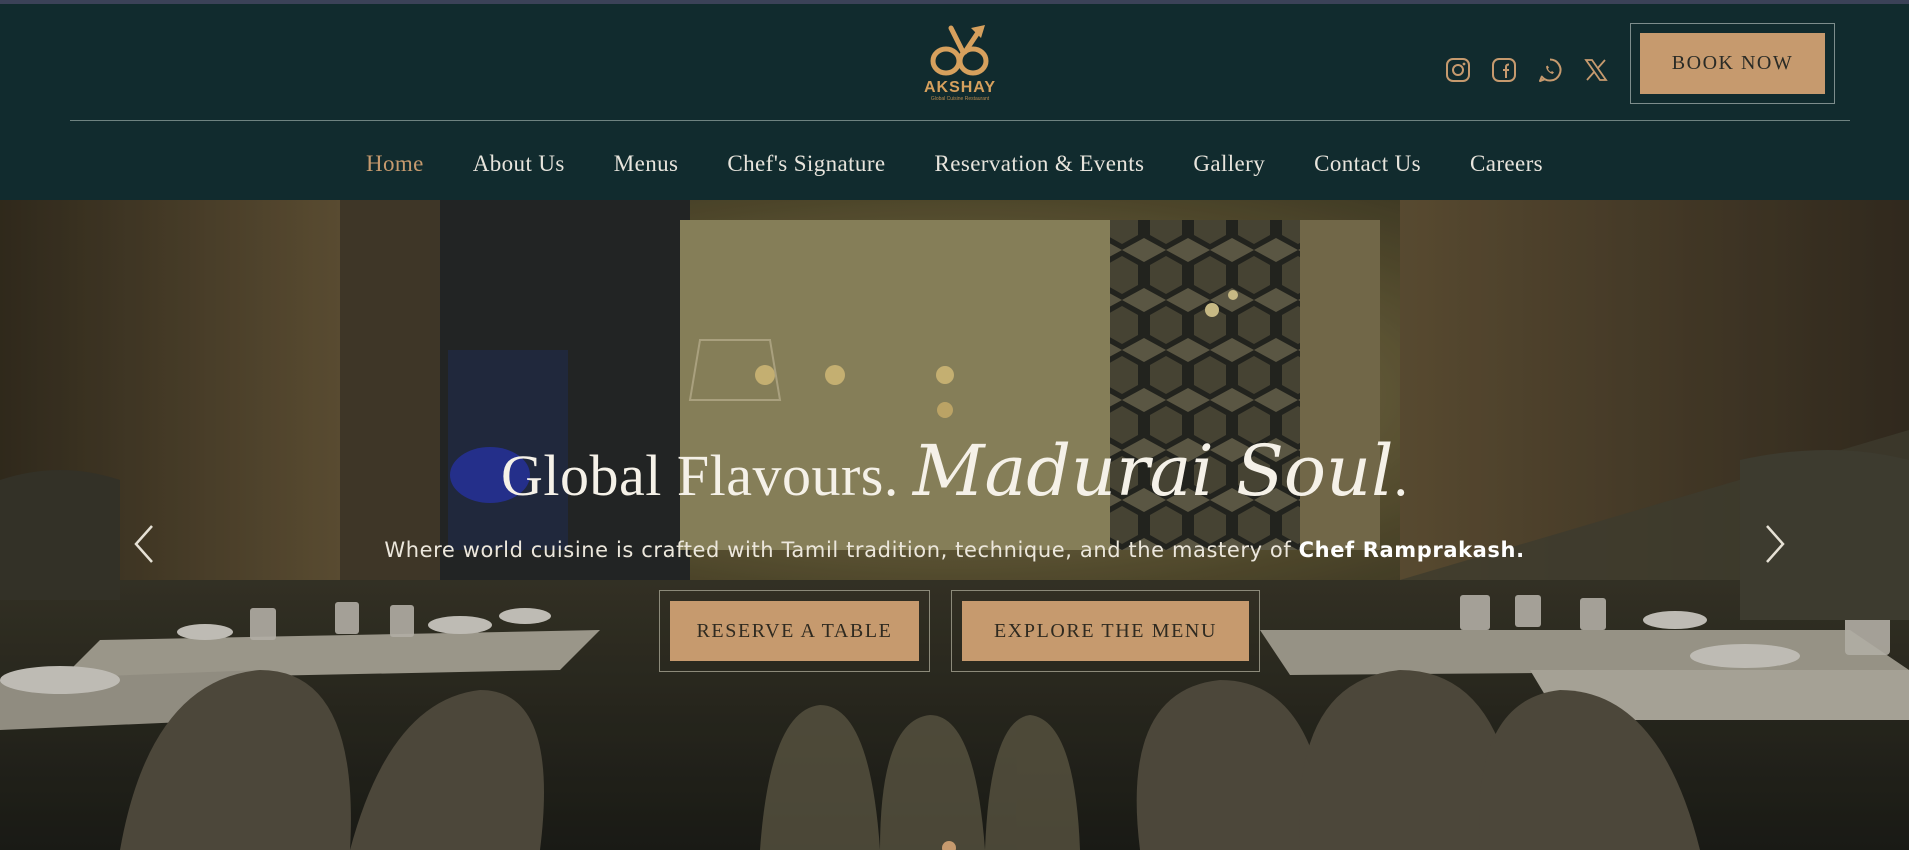 This screenshot has height=850, width=1909. What do you see at coordinates (1367, 164) in the screenshot?
I see `nav-item-contact-us: Contact Us` at bounding box center [1367, 164].